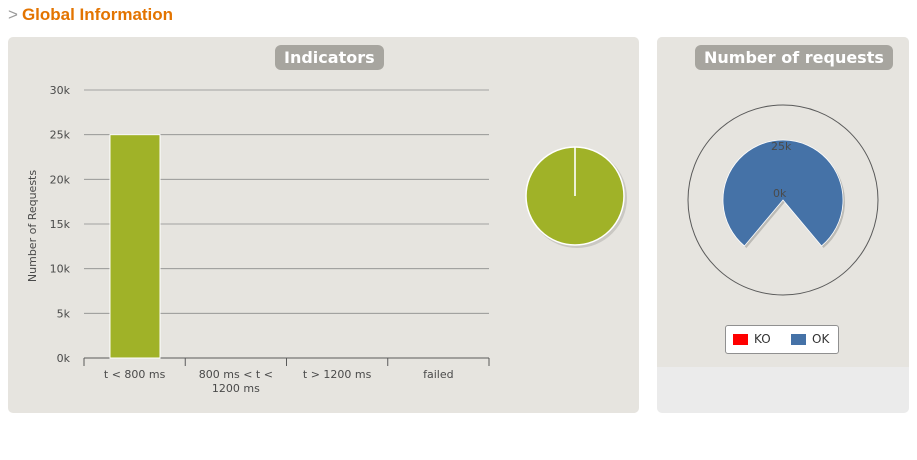 The height and width of the screenshot is (460, 917). Describe the element at coordinates (64, 358) in the screenshot. I see `y-tick-label: 0k` at that location.